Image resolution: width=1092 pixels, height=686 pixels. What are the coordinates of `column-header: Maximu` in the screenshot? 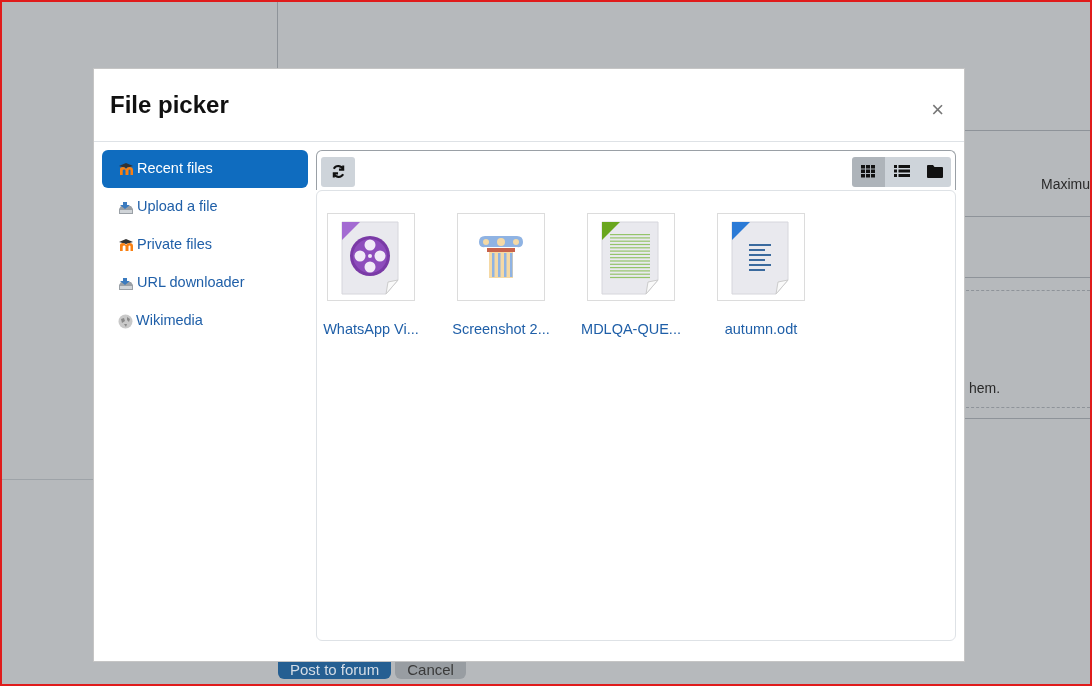 It's located at (1065, 185).